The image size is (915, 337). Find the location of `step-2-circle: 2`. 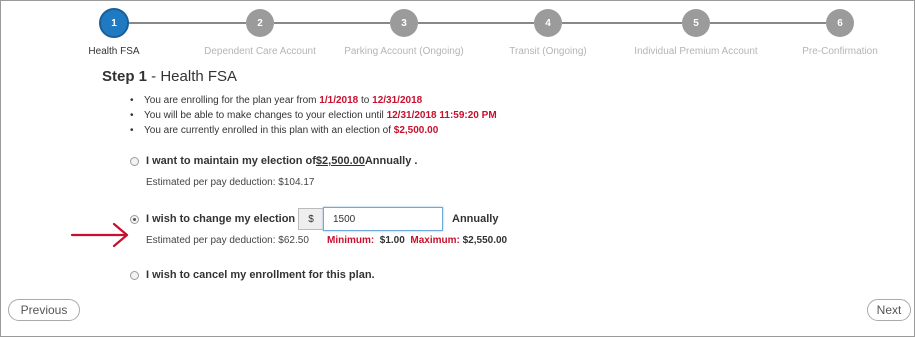

step-2-circle: 2 is located at coordinates (260, 23).